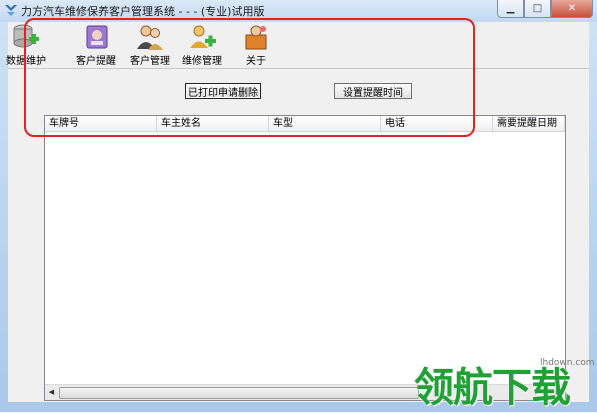  I want to click on scroll-left-icon: ◀, so click(51, 392).